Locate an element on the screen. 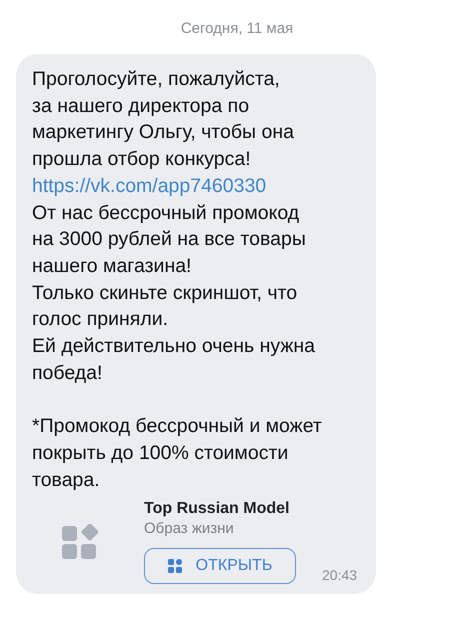 The height and width of the screenshot is (642, 474). message-text: Только скиньте скриншот, что голос приняли. is located at coordinates (165, 306).